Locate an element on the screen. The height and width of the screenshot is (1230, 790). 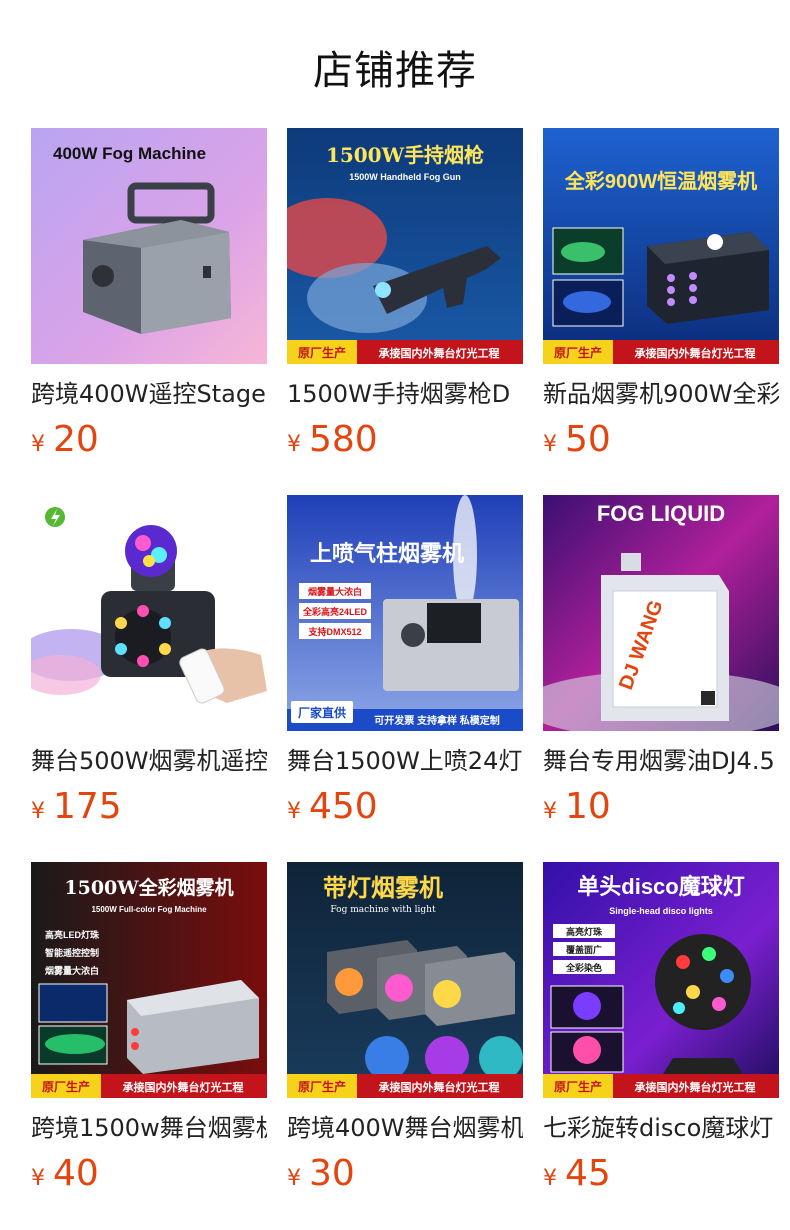
price-amount: 175 is located at coordinates (87, 806).